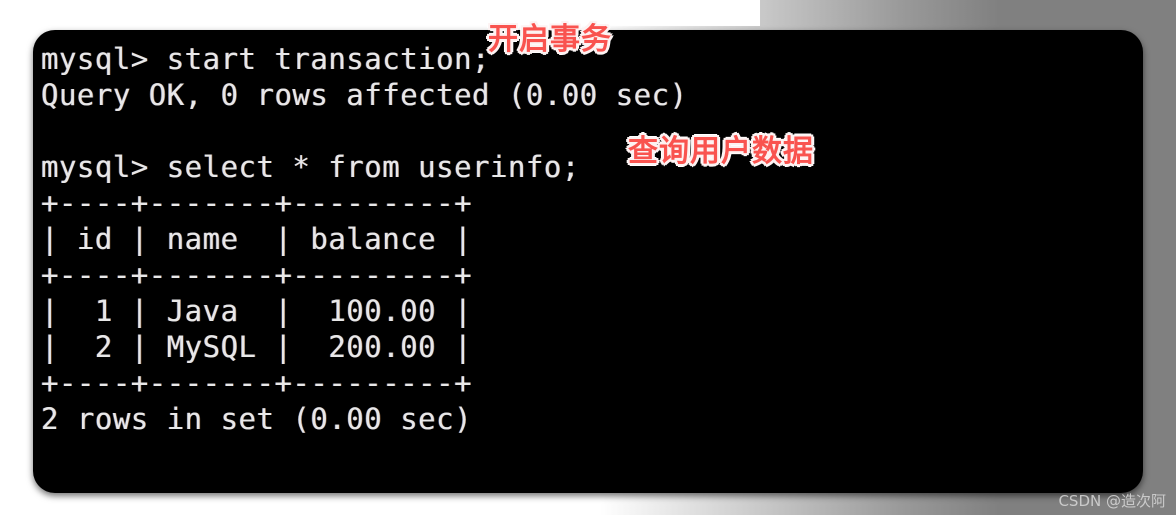  Describe the element at coordinates (380, 13) in the screenshot. I see `backdrop-highlight` at that location.